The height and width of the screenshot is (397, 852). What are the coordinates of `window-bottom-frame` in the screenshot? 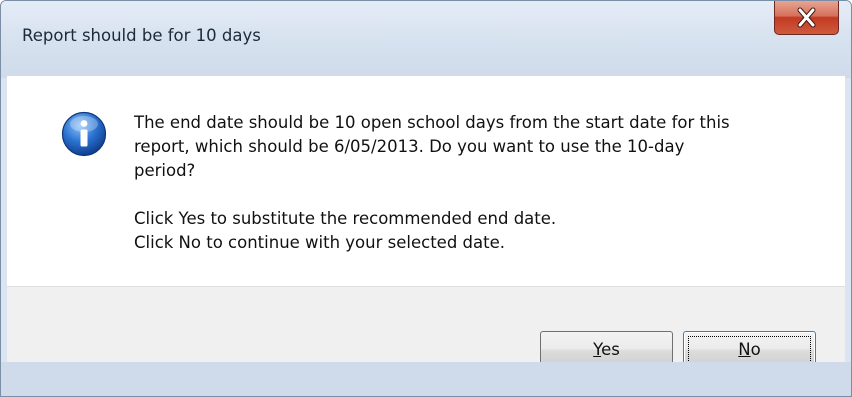 It's located at (426, 379).